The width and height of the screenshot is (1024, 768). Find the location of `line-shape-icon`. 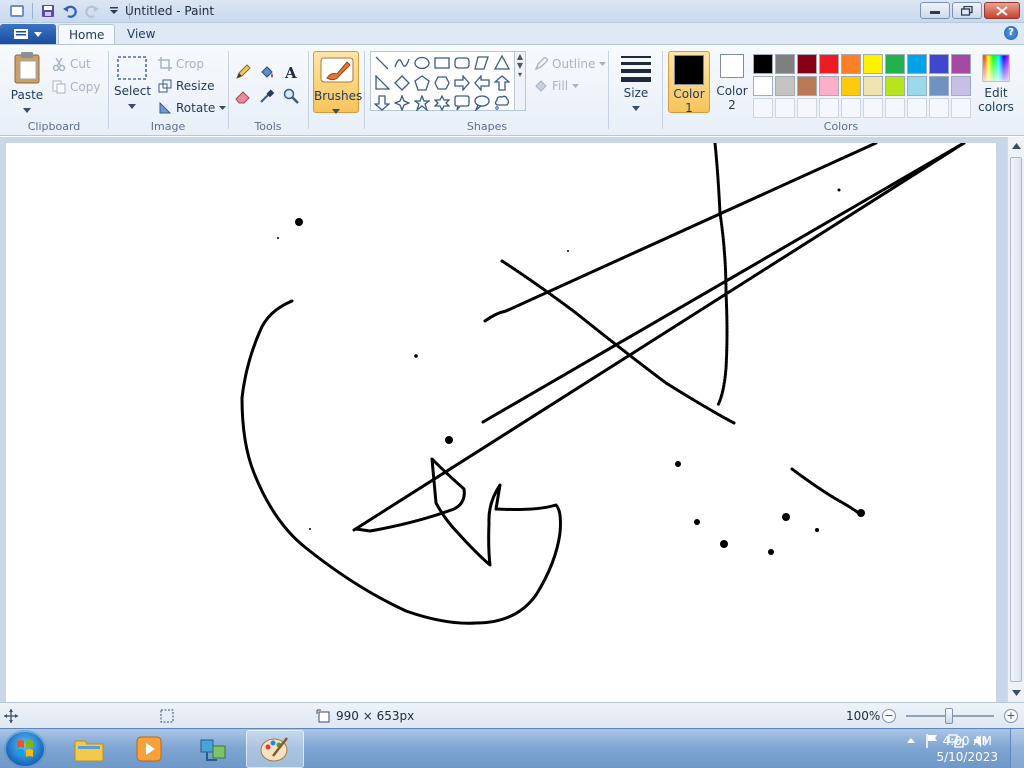

line-shape-icon is located at coordinates (382, 63).